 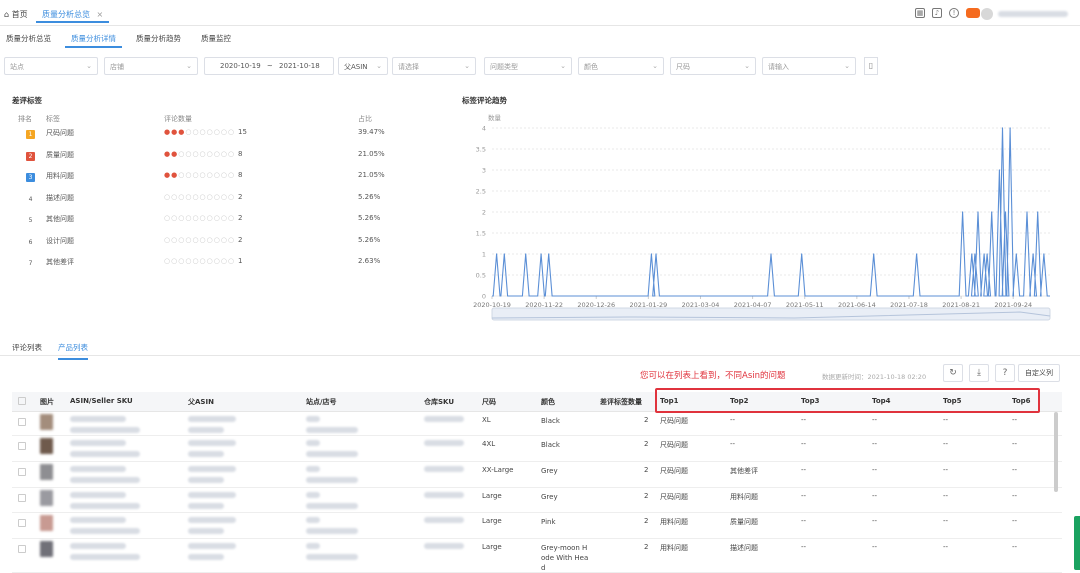 I want to click on home-tab: ⌂ 首页, so click(x=16, y=14).